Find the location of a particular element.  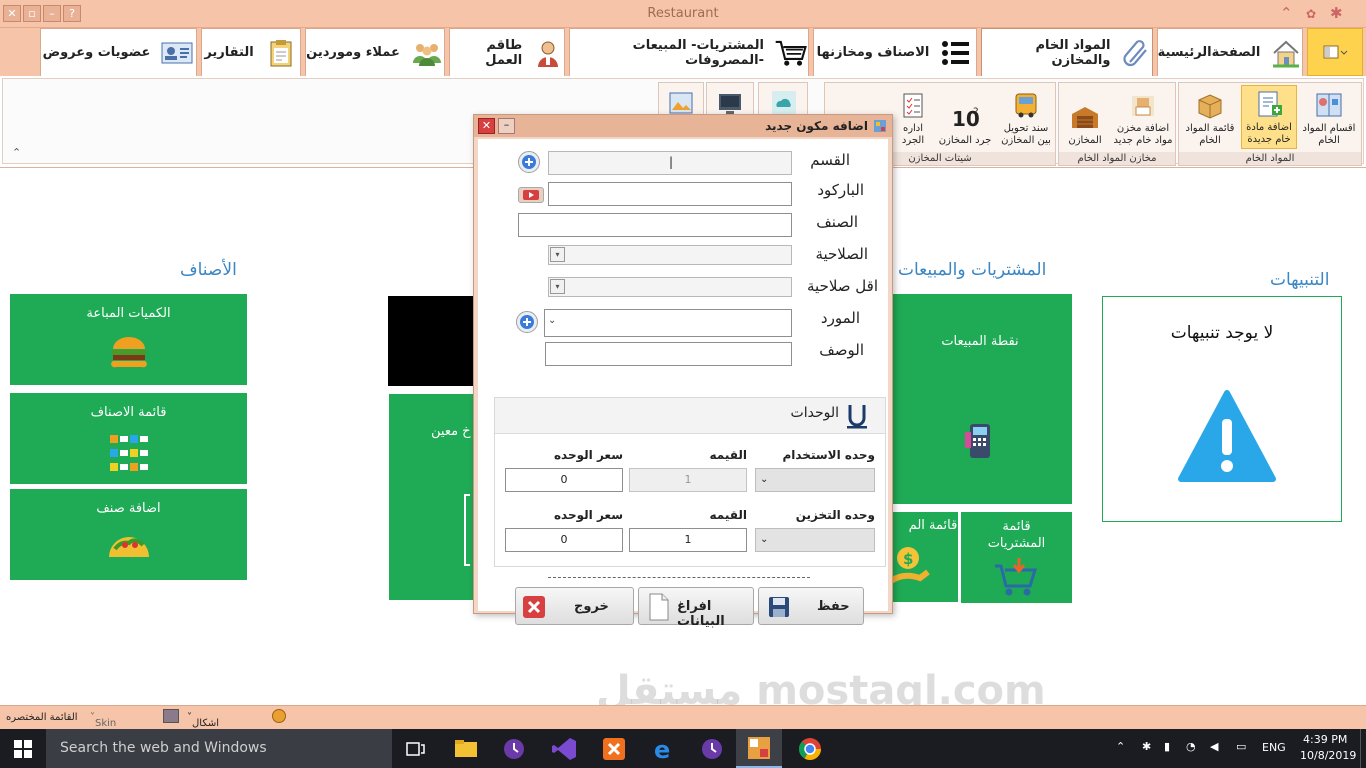

windows-start-icon is located at coordinates (23, 749).